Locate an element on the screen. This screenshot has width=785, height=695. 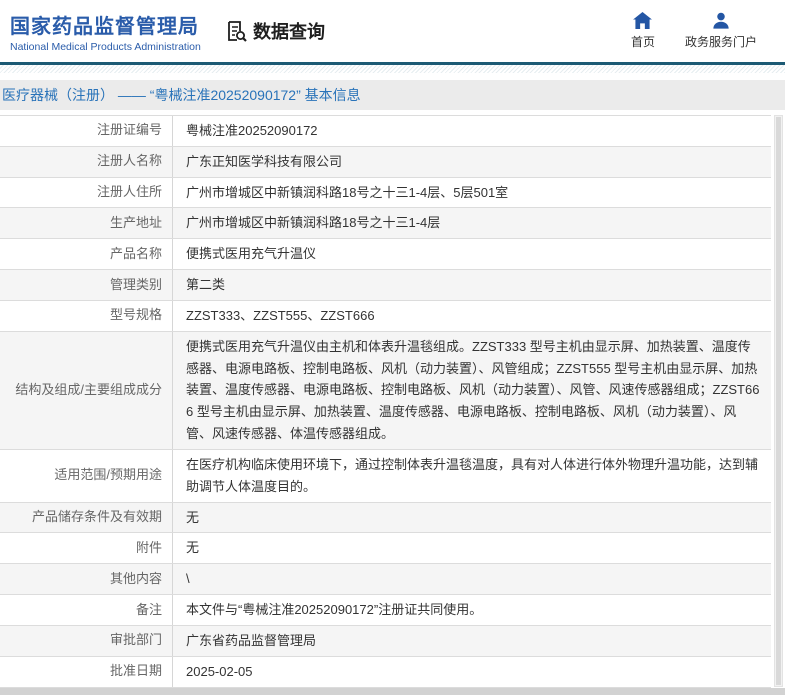
table-row: 注册人住所 广州市增城区中新镇润科路18号之十三1-4层、5层501室 is located at coordinates (385, 193).